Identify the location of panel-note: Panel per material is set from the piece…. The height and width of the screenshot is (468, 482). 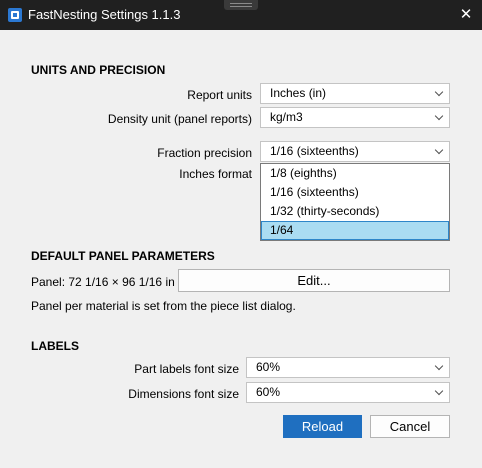
(163, 306).